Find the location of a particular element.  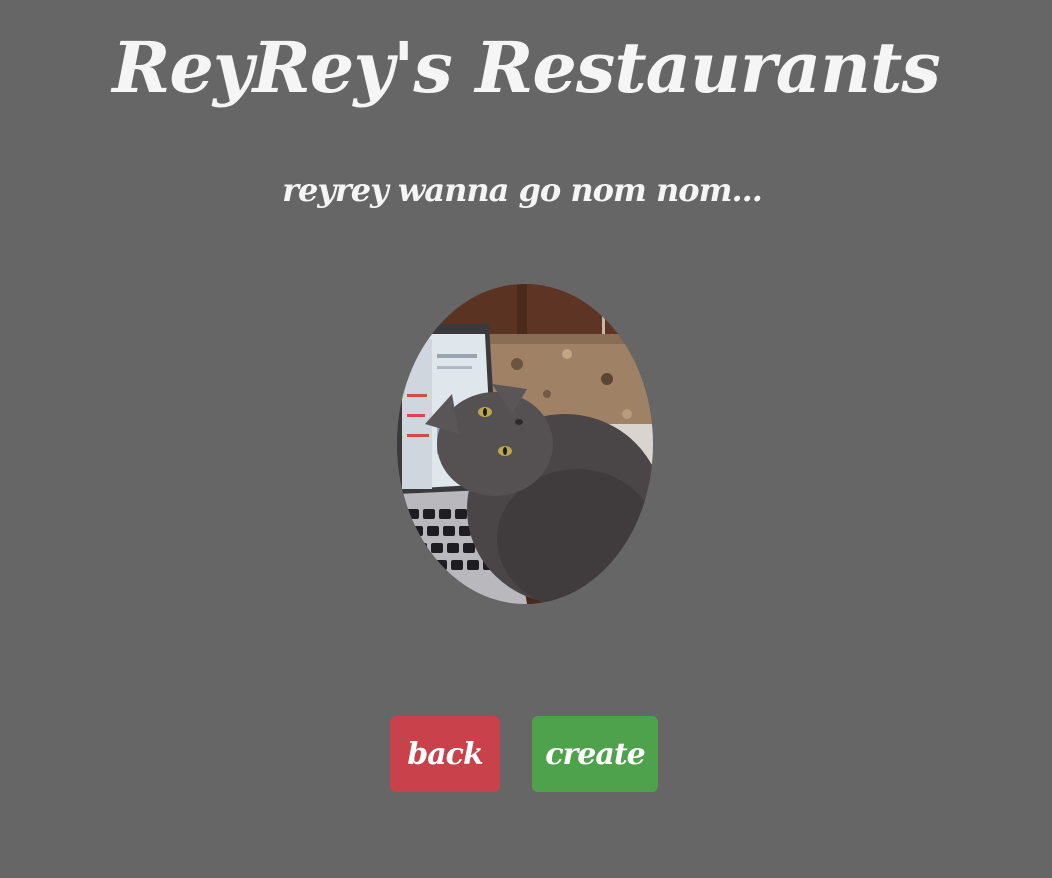

page-title: ReyRey's Restaurants is located at coordinates (526, 67).